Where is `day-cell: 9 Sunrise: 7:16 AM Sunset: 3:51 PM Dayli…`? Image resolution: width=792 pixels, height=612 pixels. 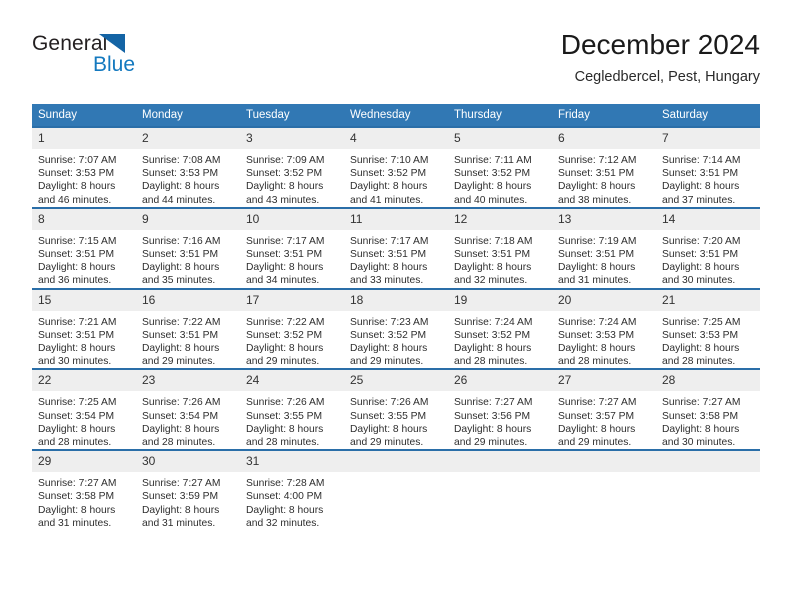
day-cell: 9 Sunrise: 7:16 AM Sunset: 3:51 PM Dayli… is located at coordinates (188, 247).